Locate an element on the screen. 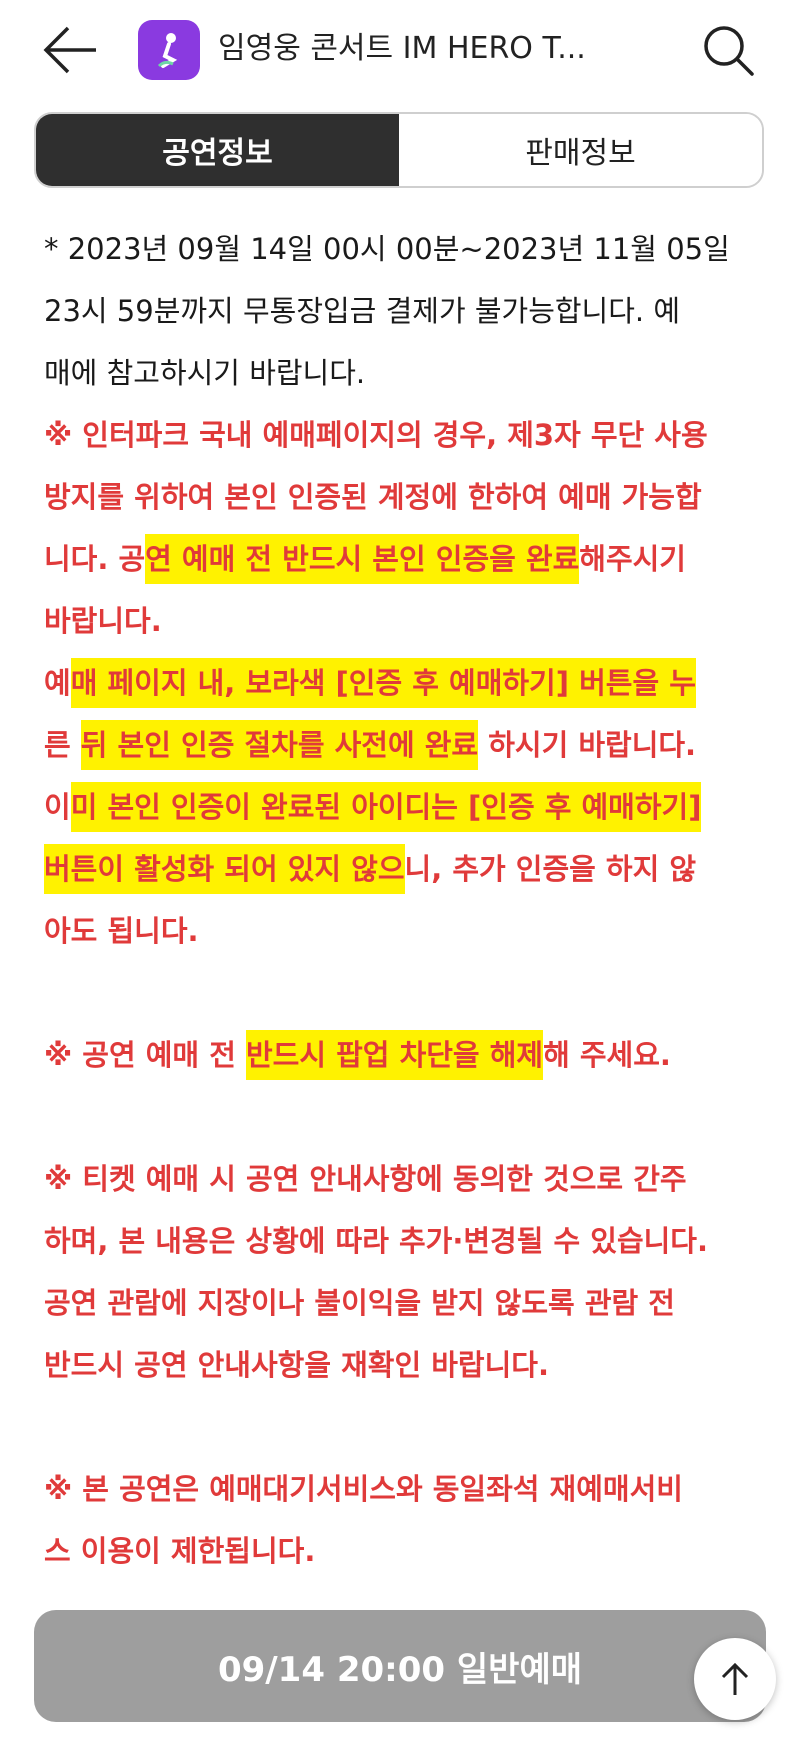  notice-text-part: ※ 공연 예매 전 is located at coordinates (145, 1055).